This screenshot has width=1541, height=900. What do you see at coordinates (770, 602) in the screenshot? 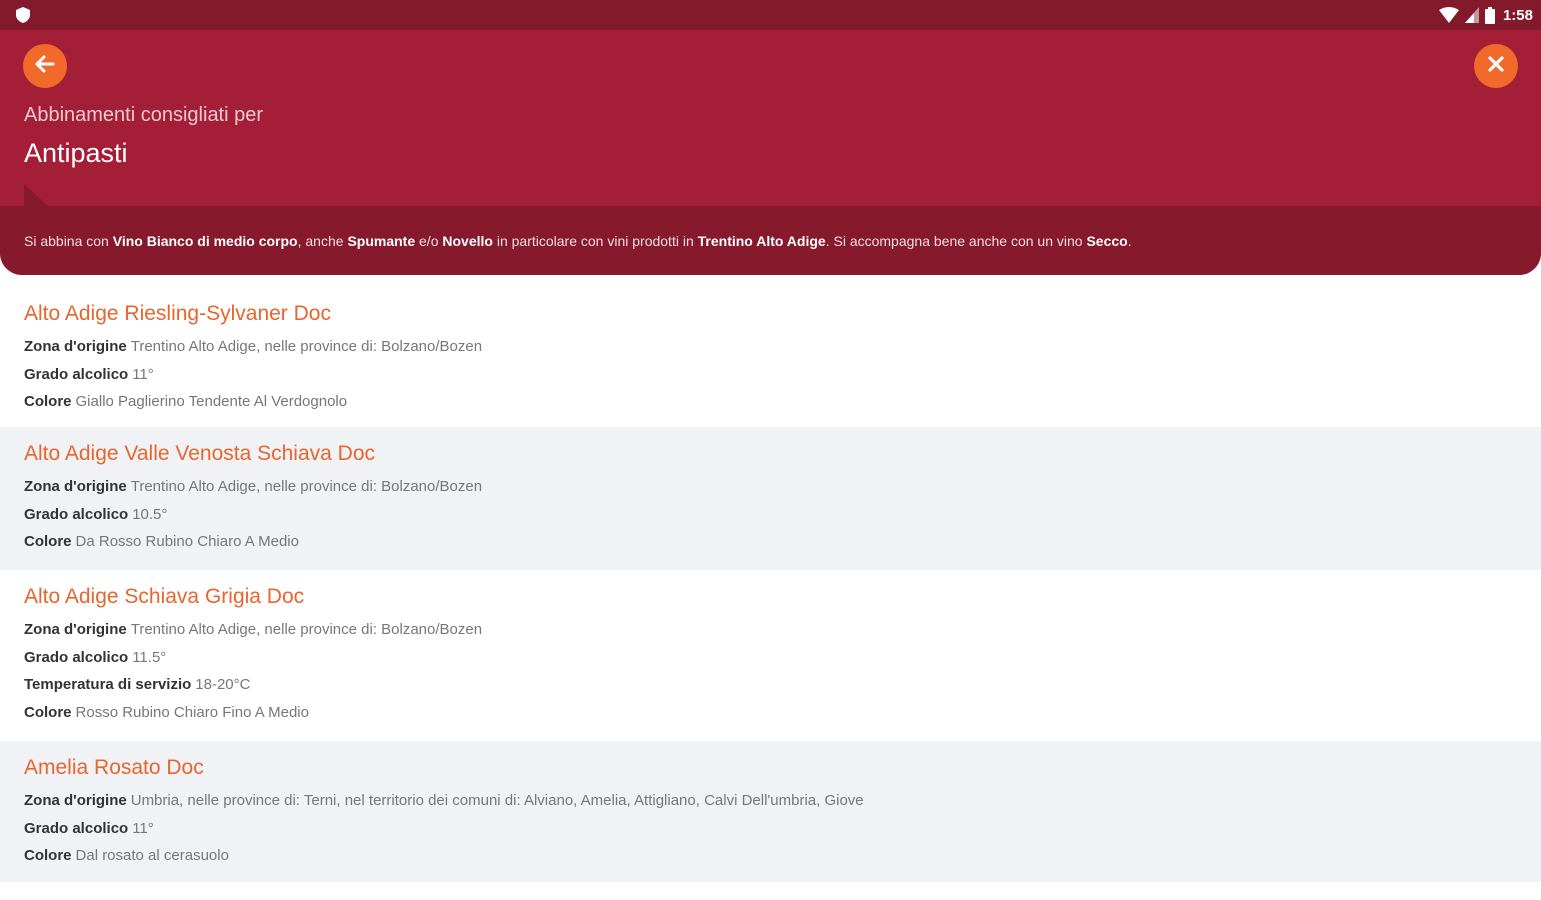
I see `wine-name: Alto Adige Schiava Grigia Doc` at bounding box center [770, 602].